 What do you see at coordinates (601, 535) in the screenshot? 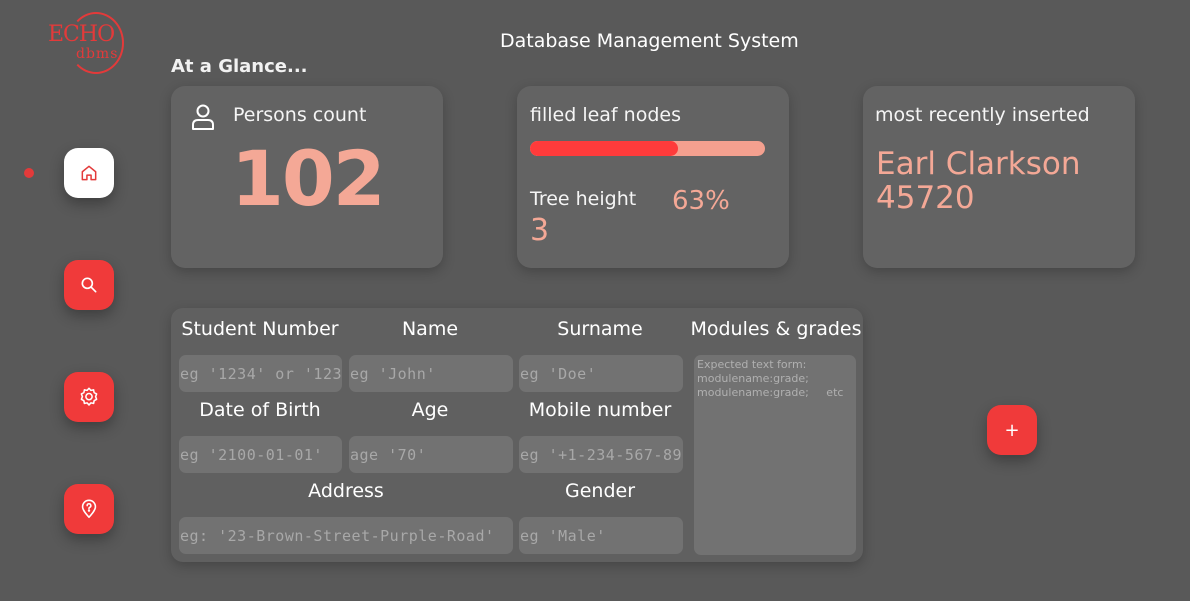
I see `gender-input` at bounding box center [601, 535].